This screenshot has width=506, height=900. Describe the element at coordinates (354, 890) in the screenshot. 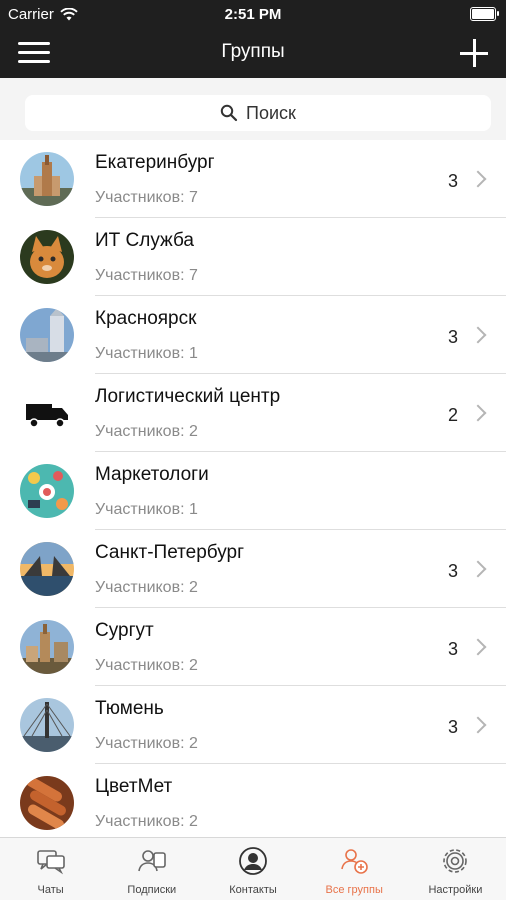

I see `tab-label: Все группы` at that location.